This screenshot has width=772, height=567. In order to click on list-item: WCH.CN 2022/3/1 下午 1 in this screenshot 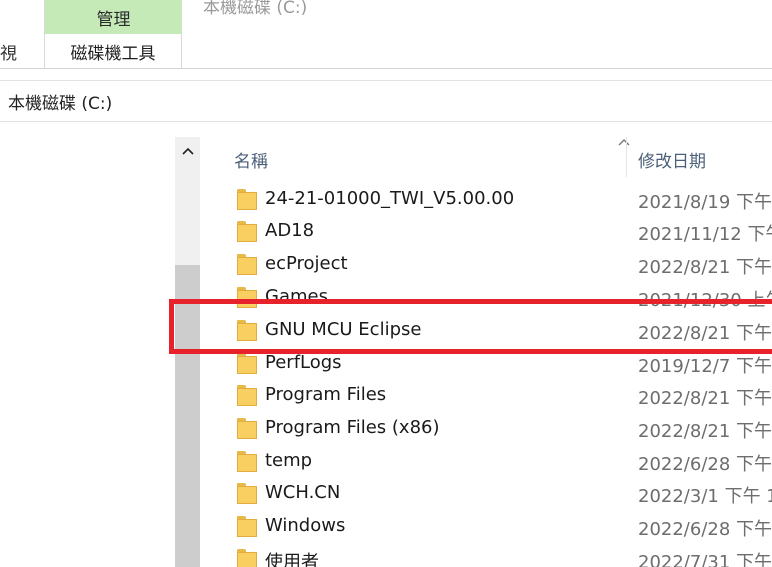, I will do `click(486, 494)`.